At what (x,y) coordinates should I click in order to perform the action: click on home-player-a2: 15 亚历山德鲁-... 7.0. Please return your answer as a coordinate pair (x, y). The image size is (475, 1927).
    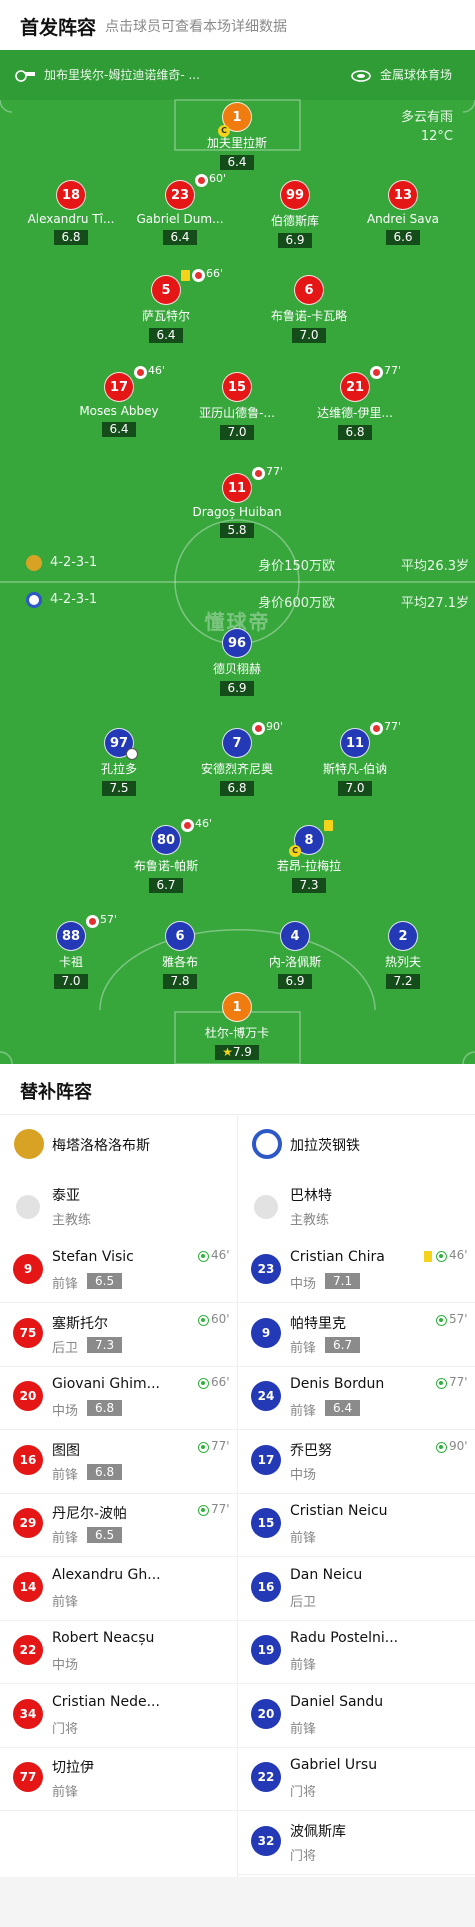
    Looking at the image, I should click on (237, 406).